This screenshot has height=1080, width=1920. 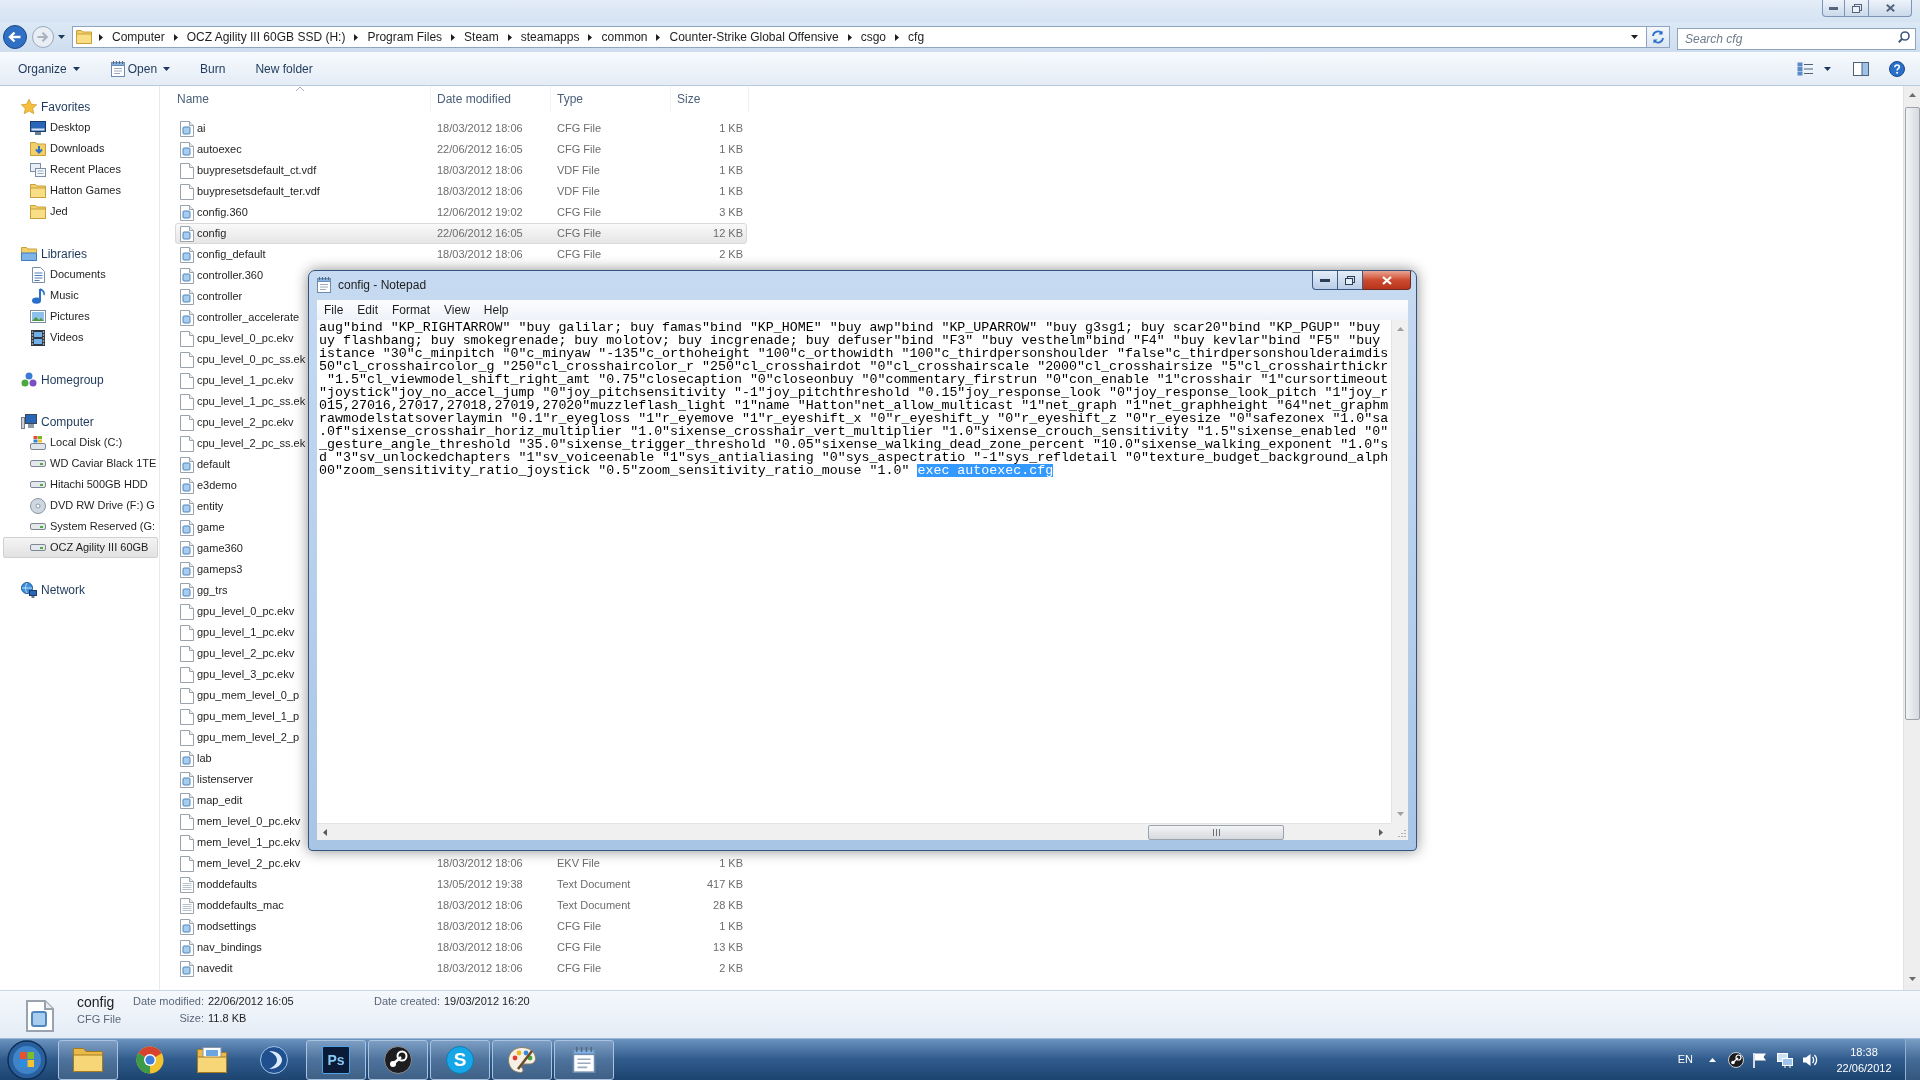 I want to click on file-row: cpu_level_2_pc.ekv, so click(x=241, y=422).